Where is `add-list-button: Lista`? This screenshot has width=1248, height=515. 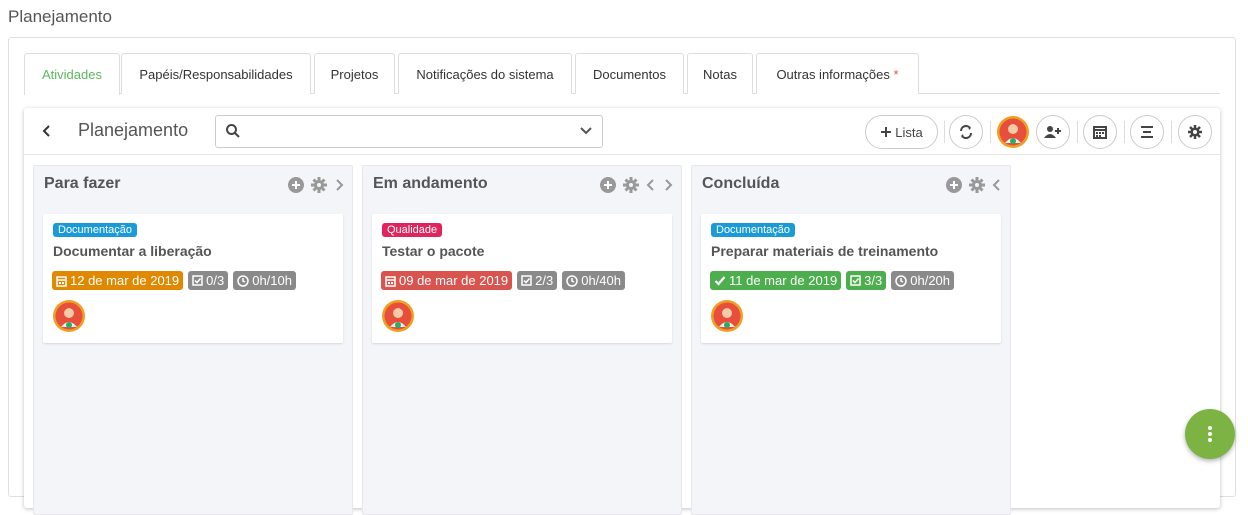 add-list-button: Lista is located at coordinates (901, 132).